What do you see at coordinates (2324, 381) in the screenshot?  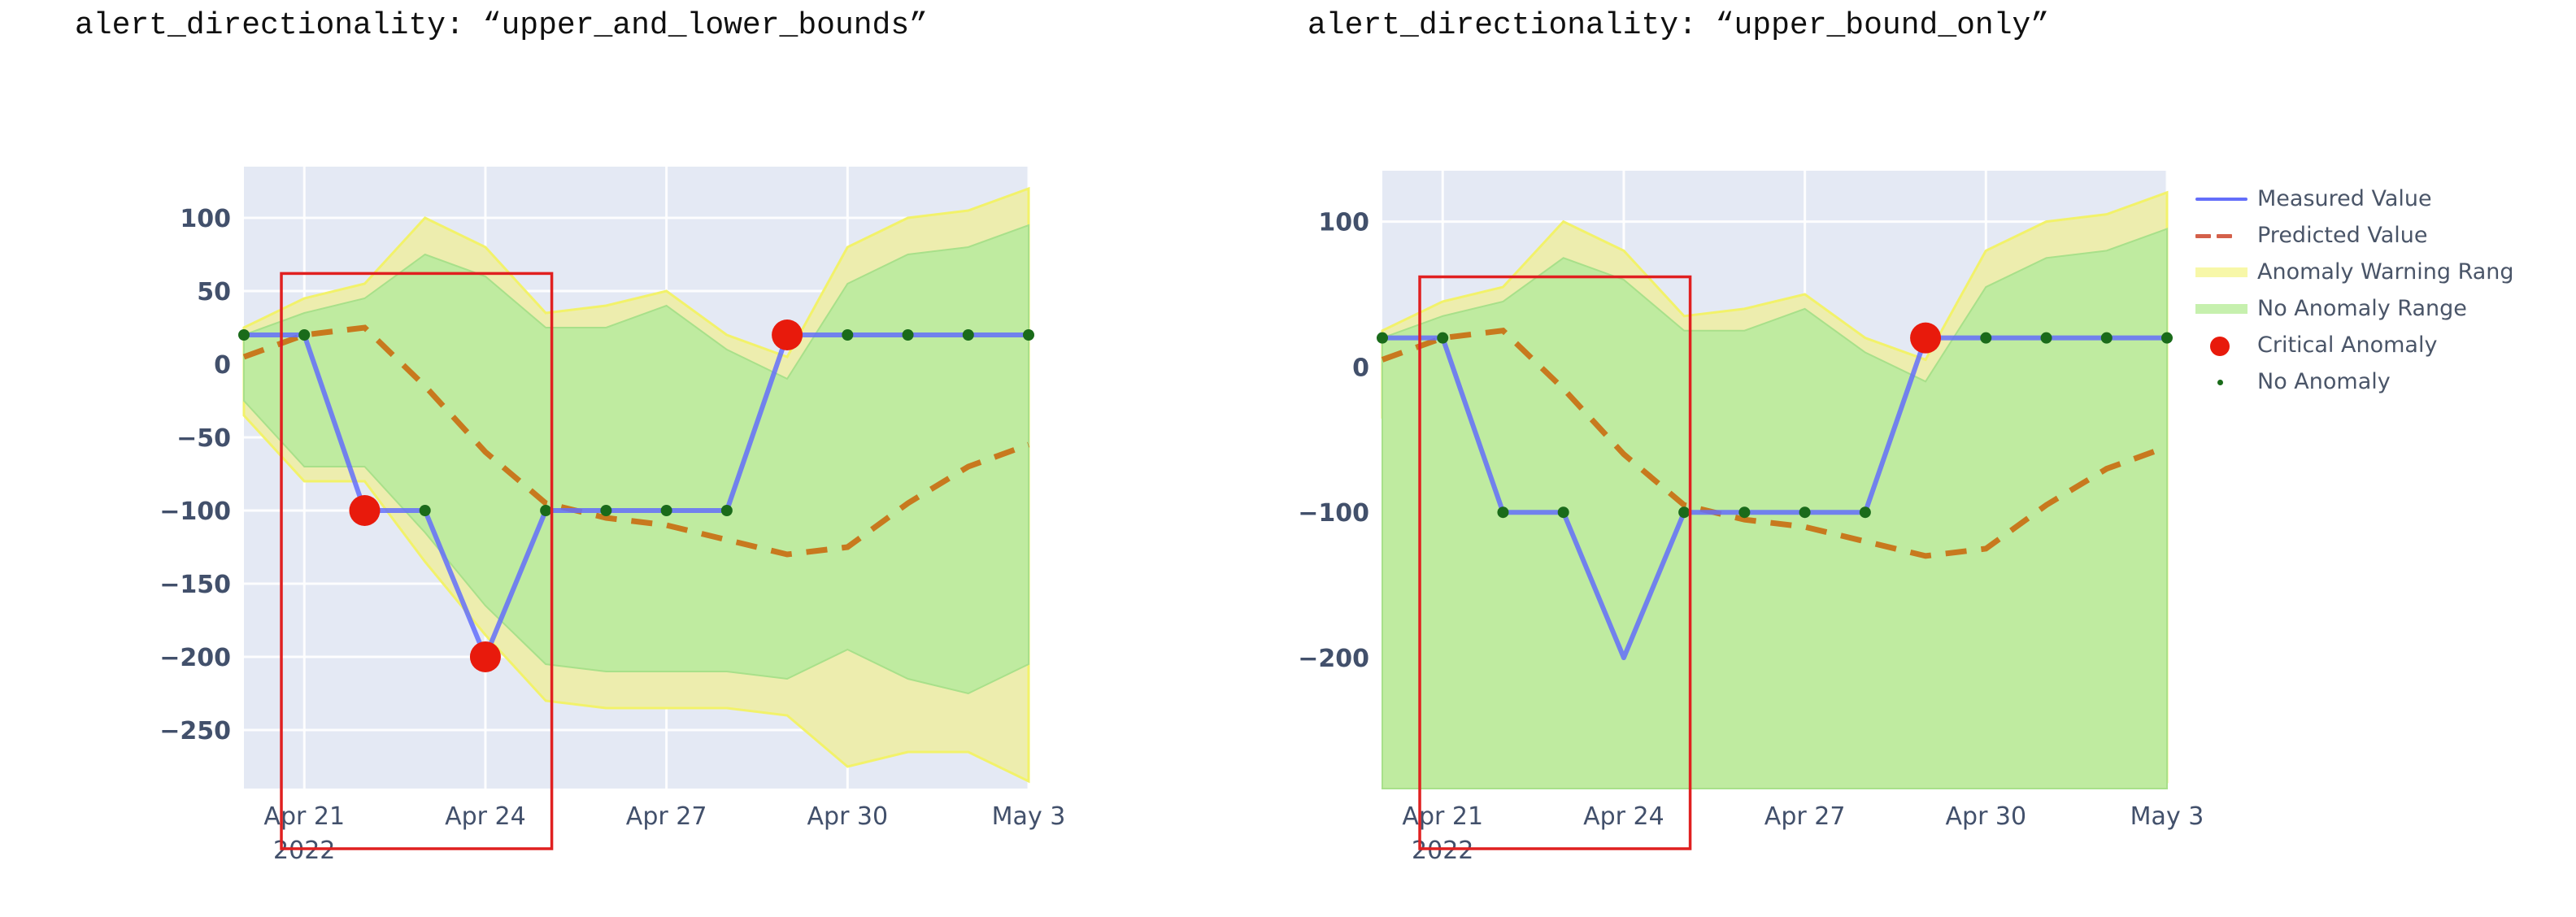 I see `legend-label: No Anomaly` at bounding box center [2324, 381].